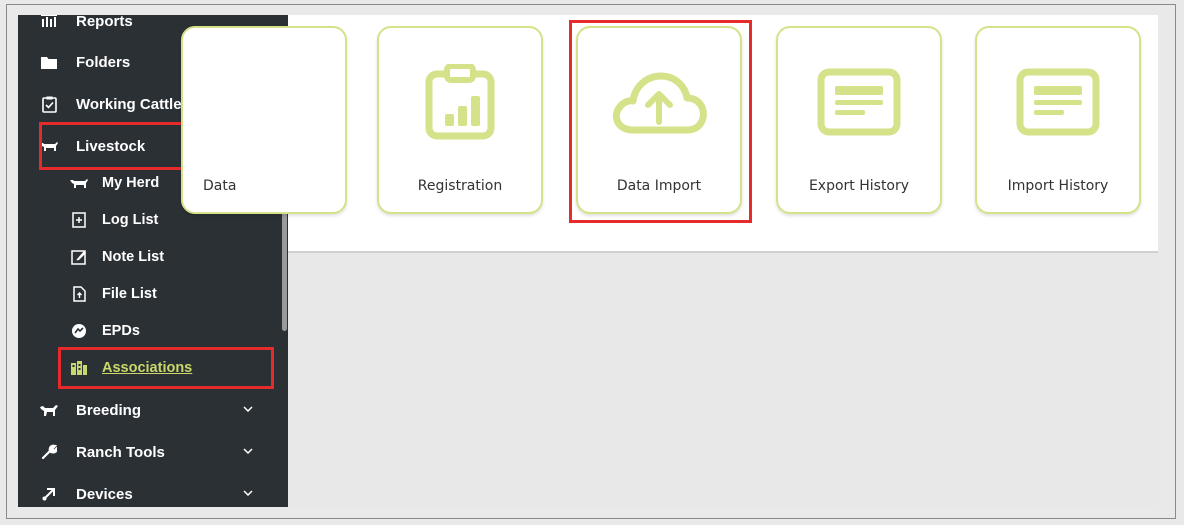 The image size is (1184, 525). I want to click on sidebar-subitem-associations: Associations, so click(147, 368).